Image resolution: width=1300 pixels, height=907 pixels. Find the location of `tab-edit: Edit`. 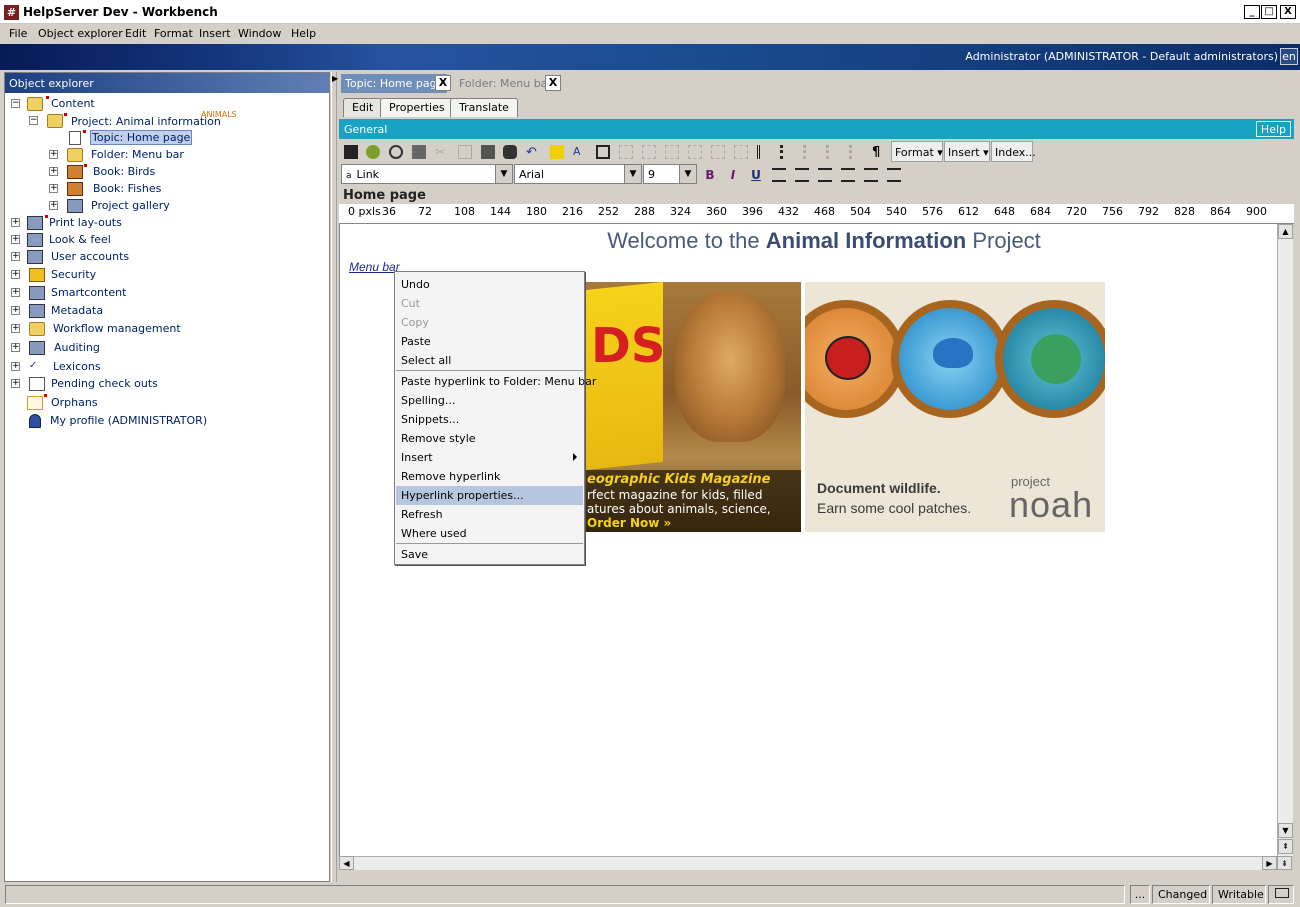

tab-edit: Edit is located at coordinates (363, 107).